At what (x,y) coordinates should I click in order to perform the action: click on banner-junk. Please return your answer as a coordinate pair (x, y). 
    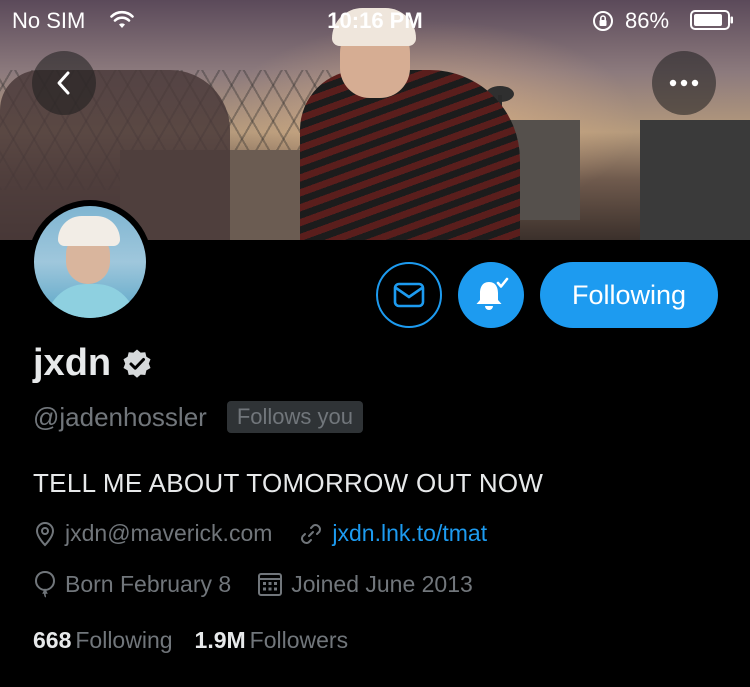
    Looking at the image, I should click on (695, 180).